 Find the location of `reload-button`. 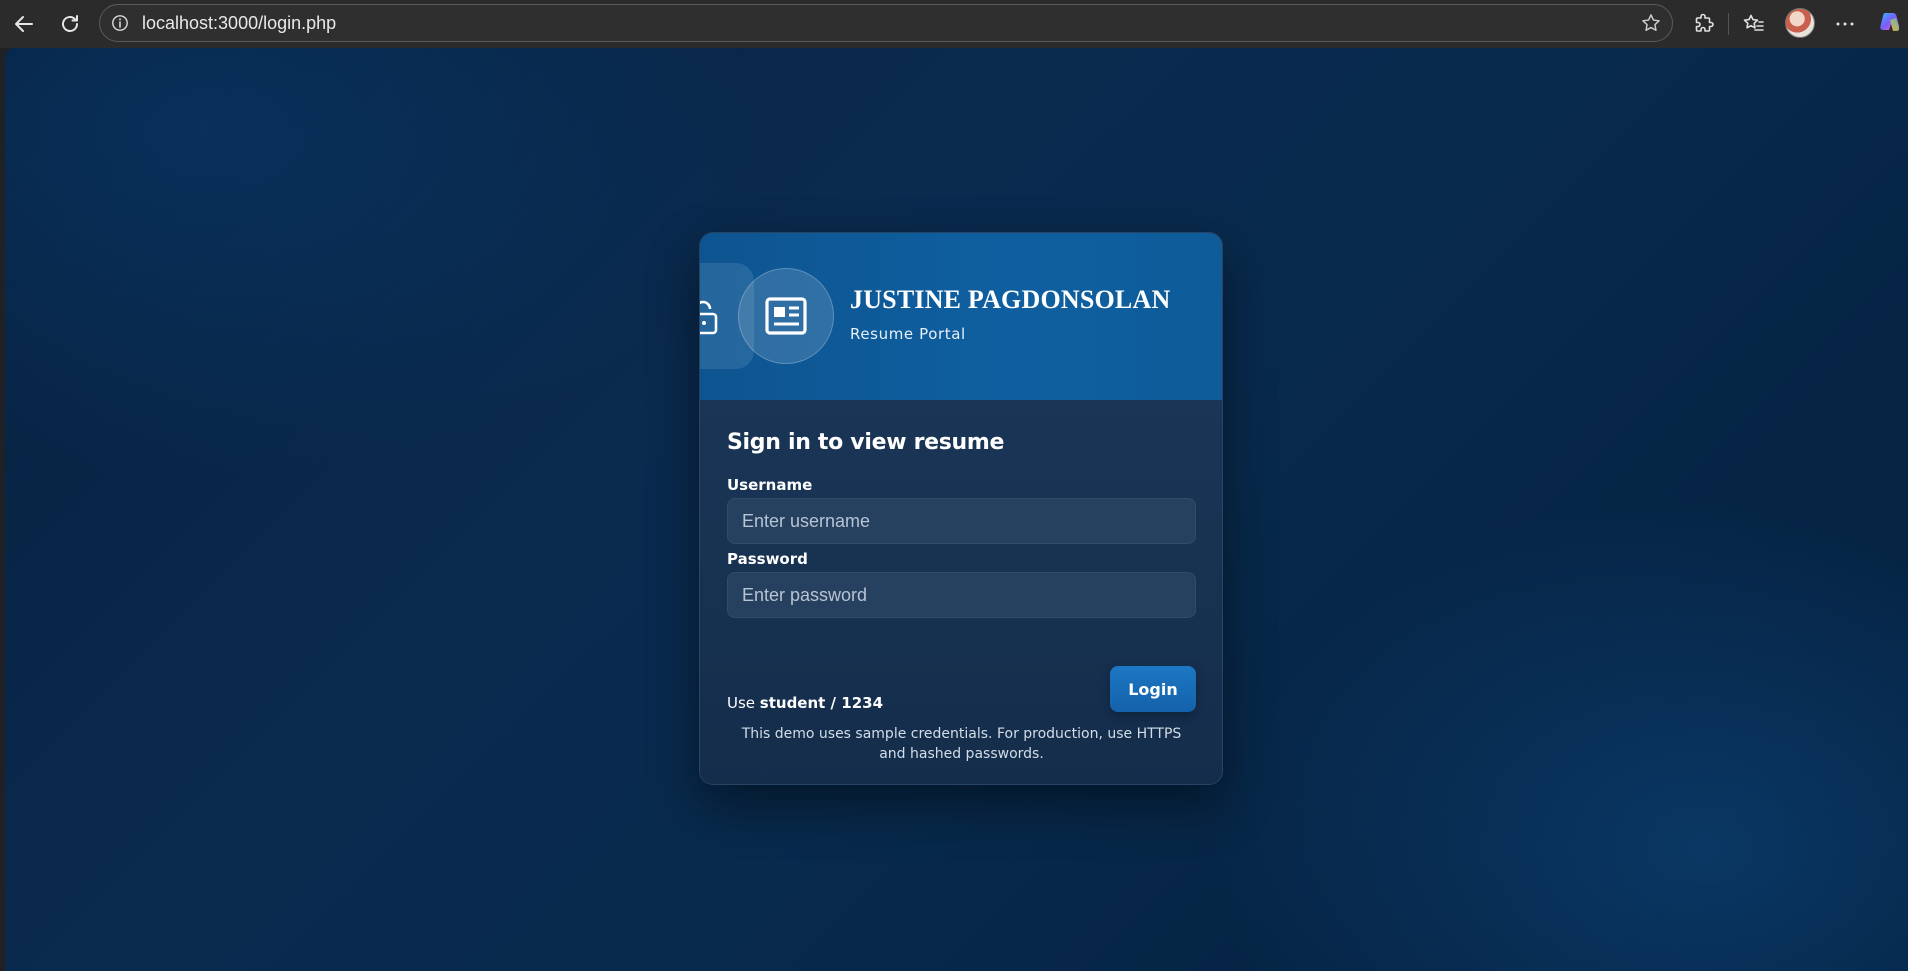

reload-button is located at coordinates (70, 24).